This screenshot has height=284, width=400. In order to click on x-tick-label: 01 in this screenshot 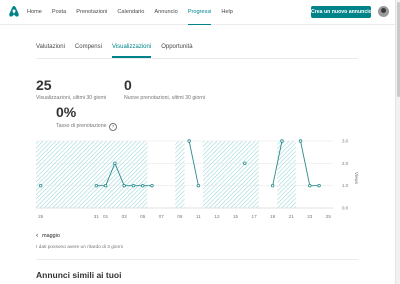, I will do `click(106, 216)`.